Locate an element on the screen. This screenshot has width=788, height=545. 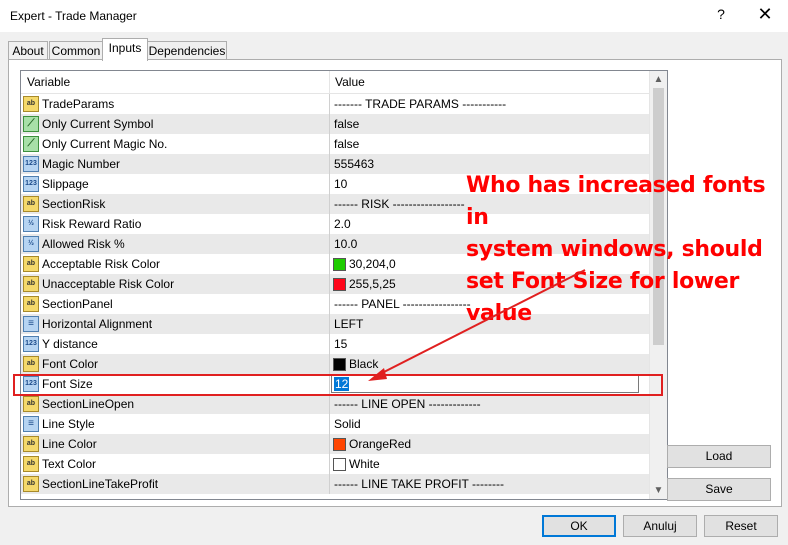
variable-name: TradeParams is located at coordinates (78, 104).